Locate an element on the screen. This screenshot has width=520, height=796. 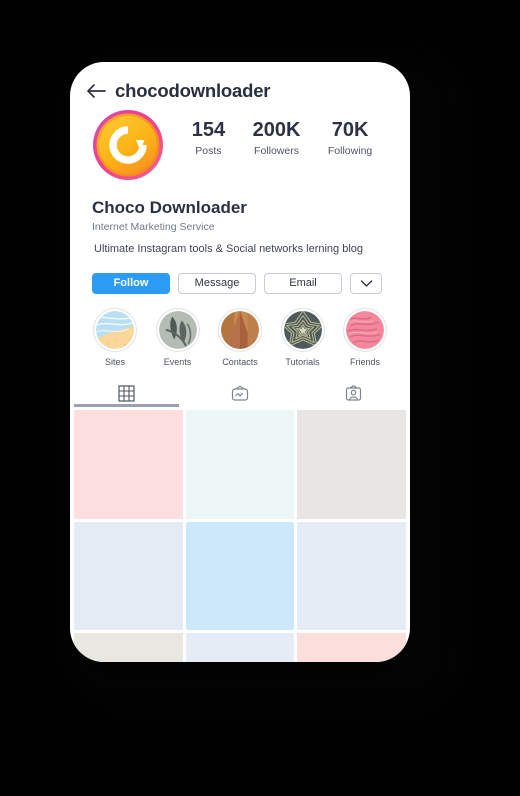
star-pattern-thumbnail-icon is located at coordinates (302, 329).